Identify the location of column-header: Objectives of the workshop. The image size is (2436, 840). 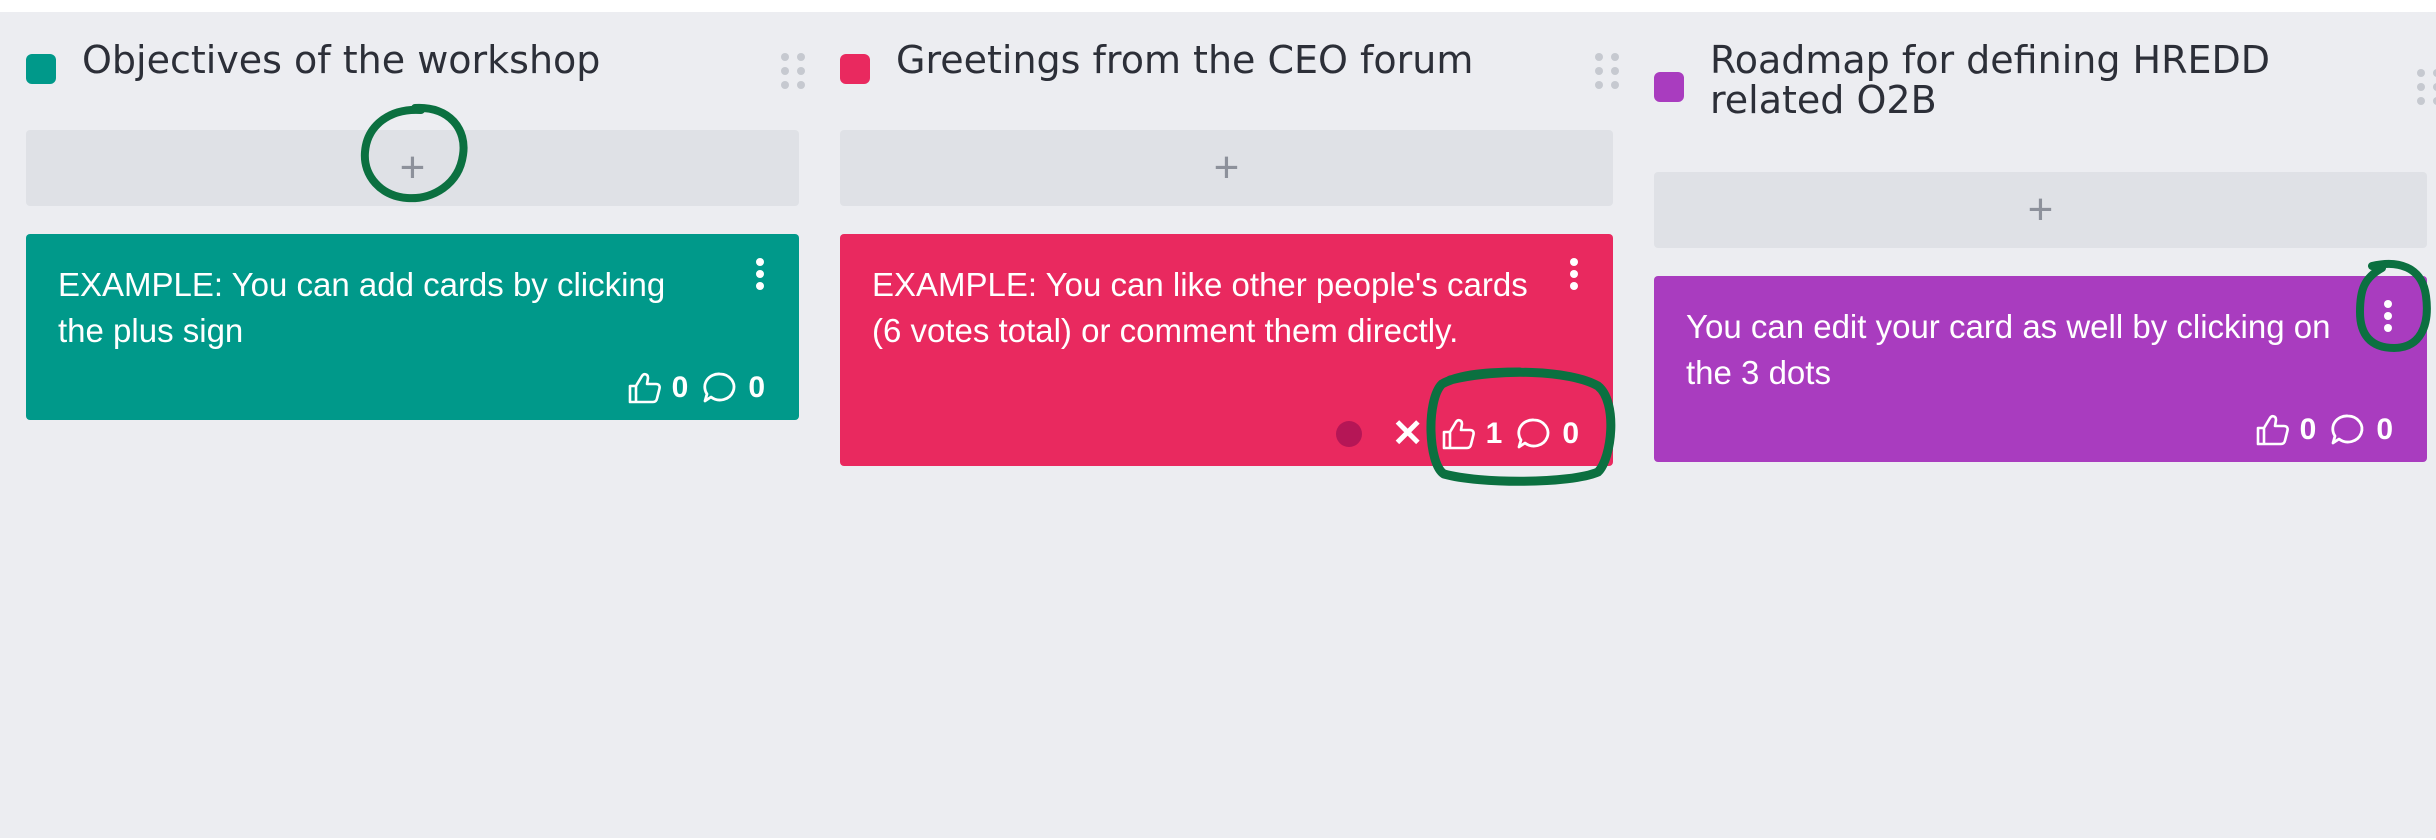
(415, 62).